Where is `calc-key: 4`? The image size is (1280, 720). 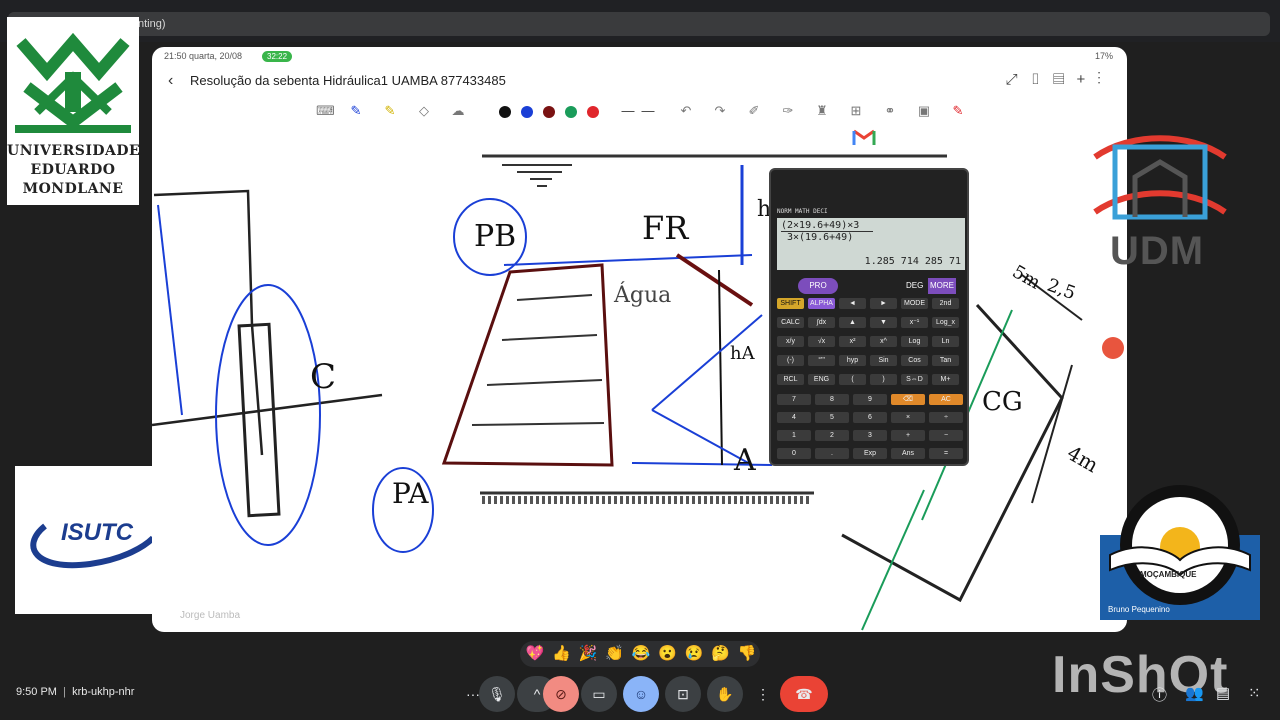 calc-key: 4 is located at coordinates (794, 417).